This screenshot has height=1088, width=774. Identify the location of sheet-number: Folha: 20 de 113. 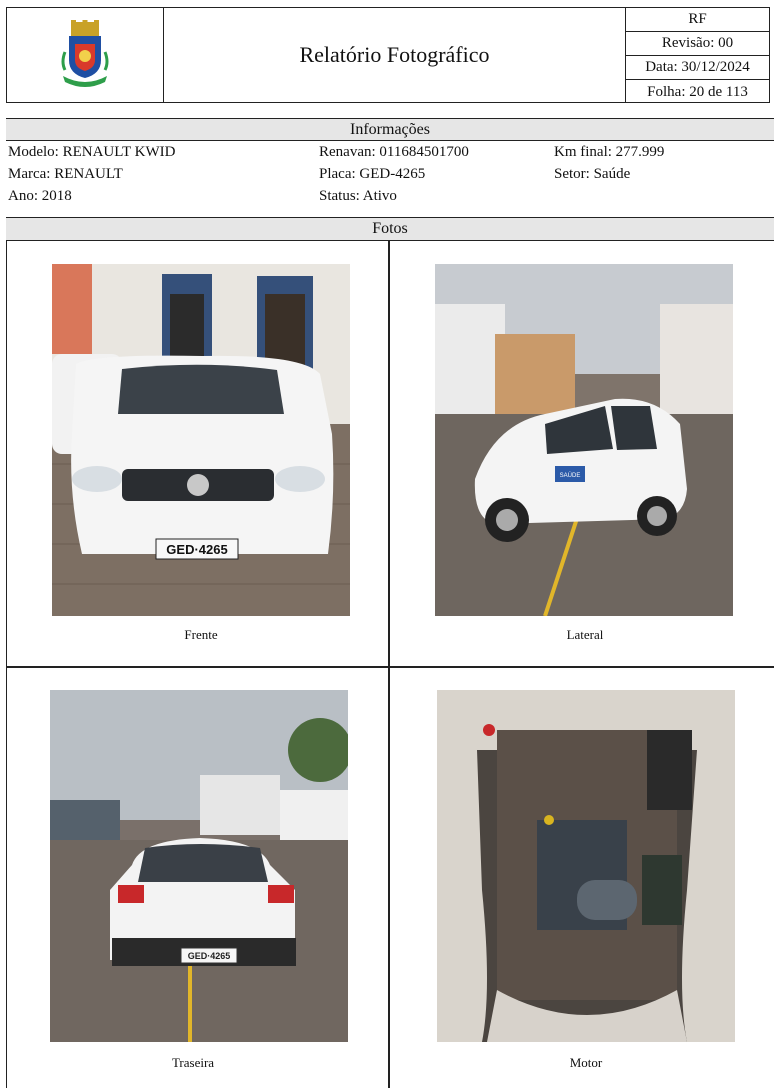
(697, 91).